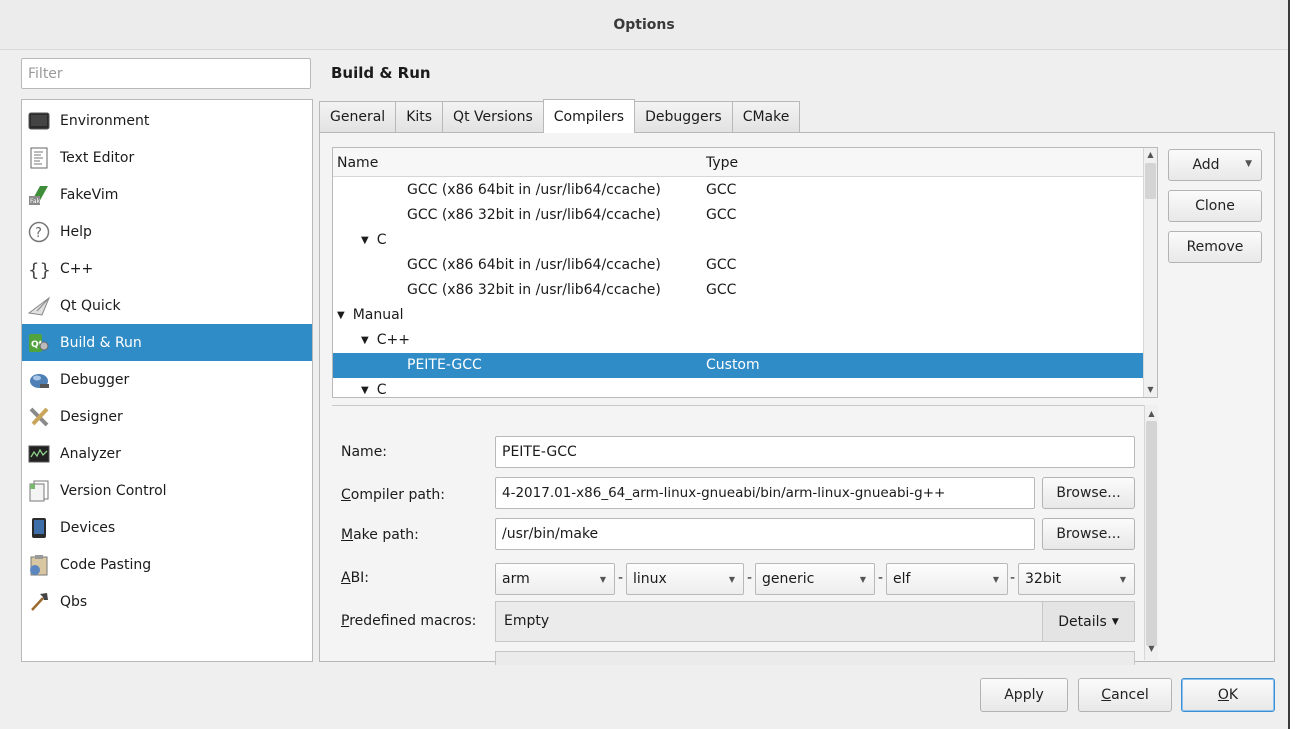  I want to click on add-button: Add ▼, so click(1215, 165).